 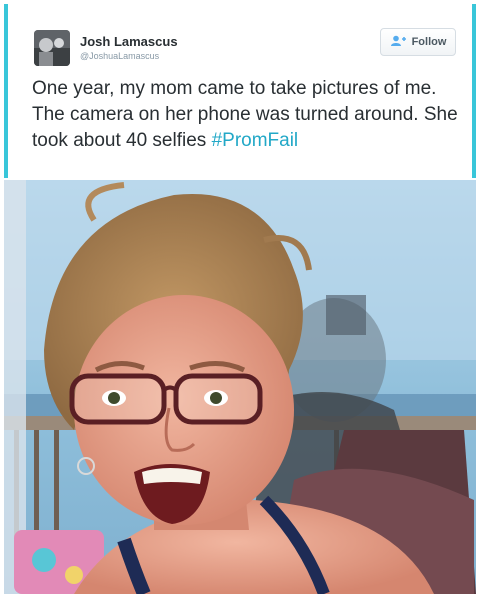 I want to click on author-name: Josh Lamascus, so click(x=129, y=41).